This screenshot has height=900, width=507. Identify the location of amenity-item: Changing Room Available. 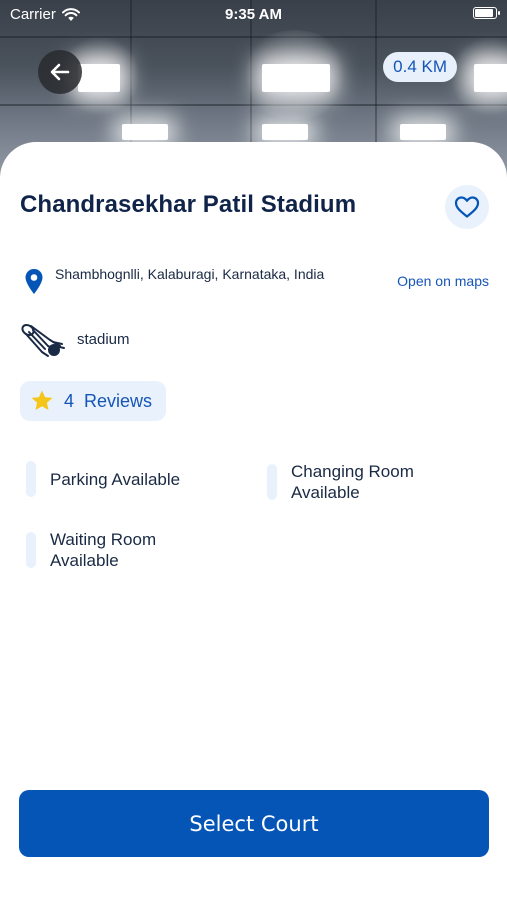
(359, 482).